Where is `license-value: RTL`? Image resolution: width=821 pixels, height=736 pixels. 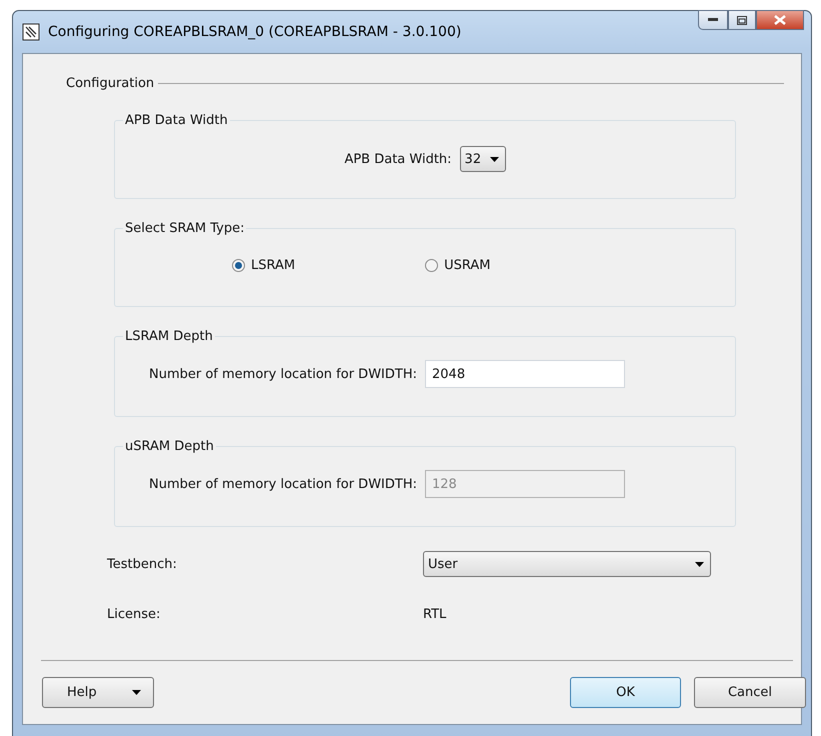 license-value: RTL is located at coordinates (434, 614).